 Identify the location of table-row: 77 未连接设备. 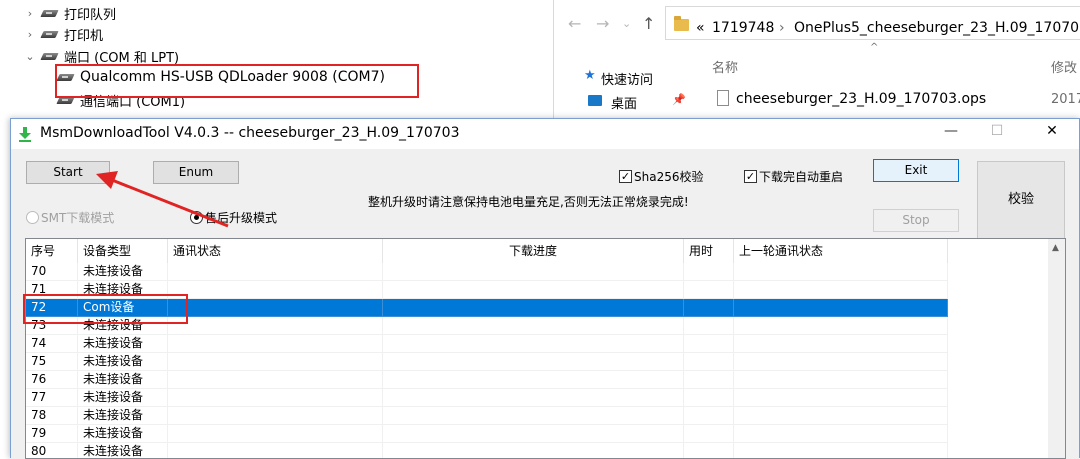
(487, 398).